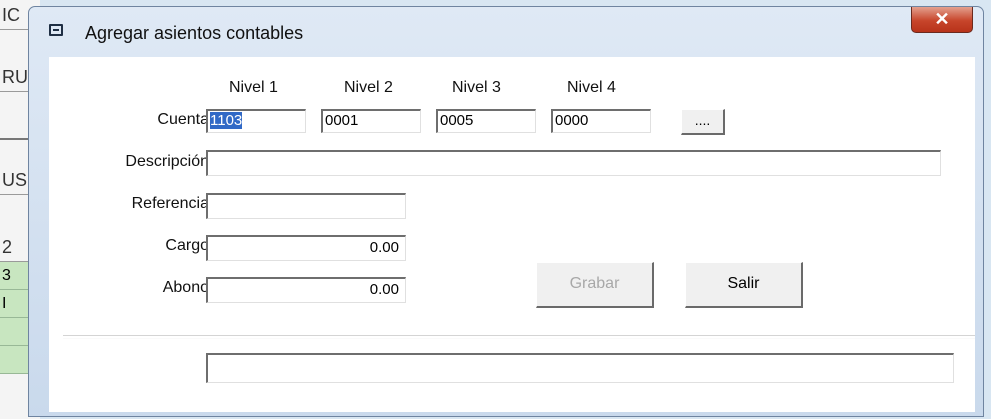 The height and width of the screenshot is (419, 991). Describe the element at coordinates (506, 32) in the screenshot. I see `title-bar: Agregar asientos contables ✕` at that location.